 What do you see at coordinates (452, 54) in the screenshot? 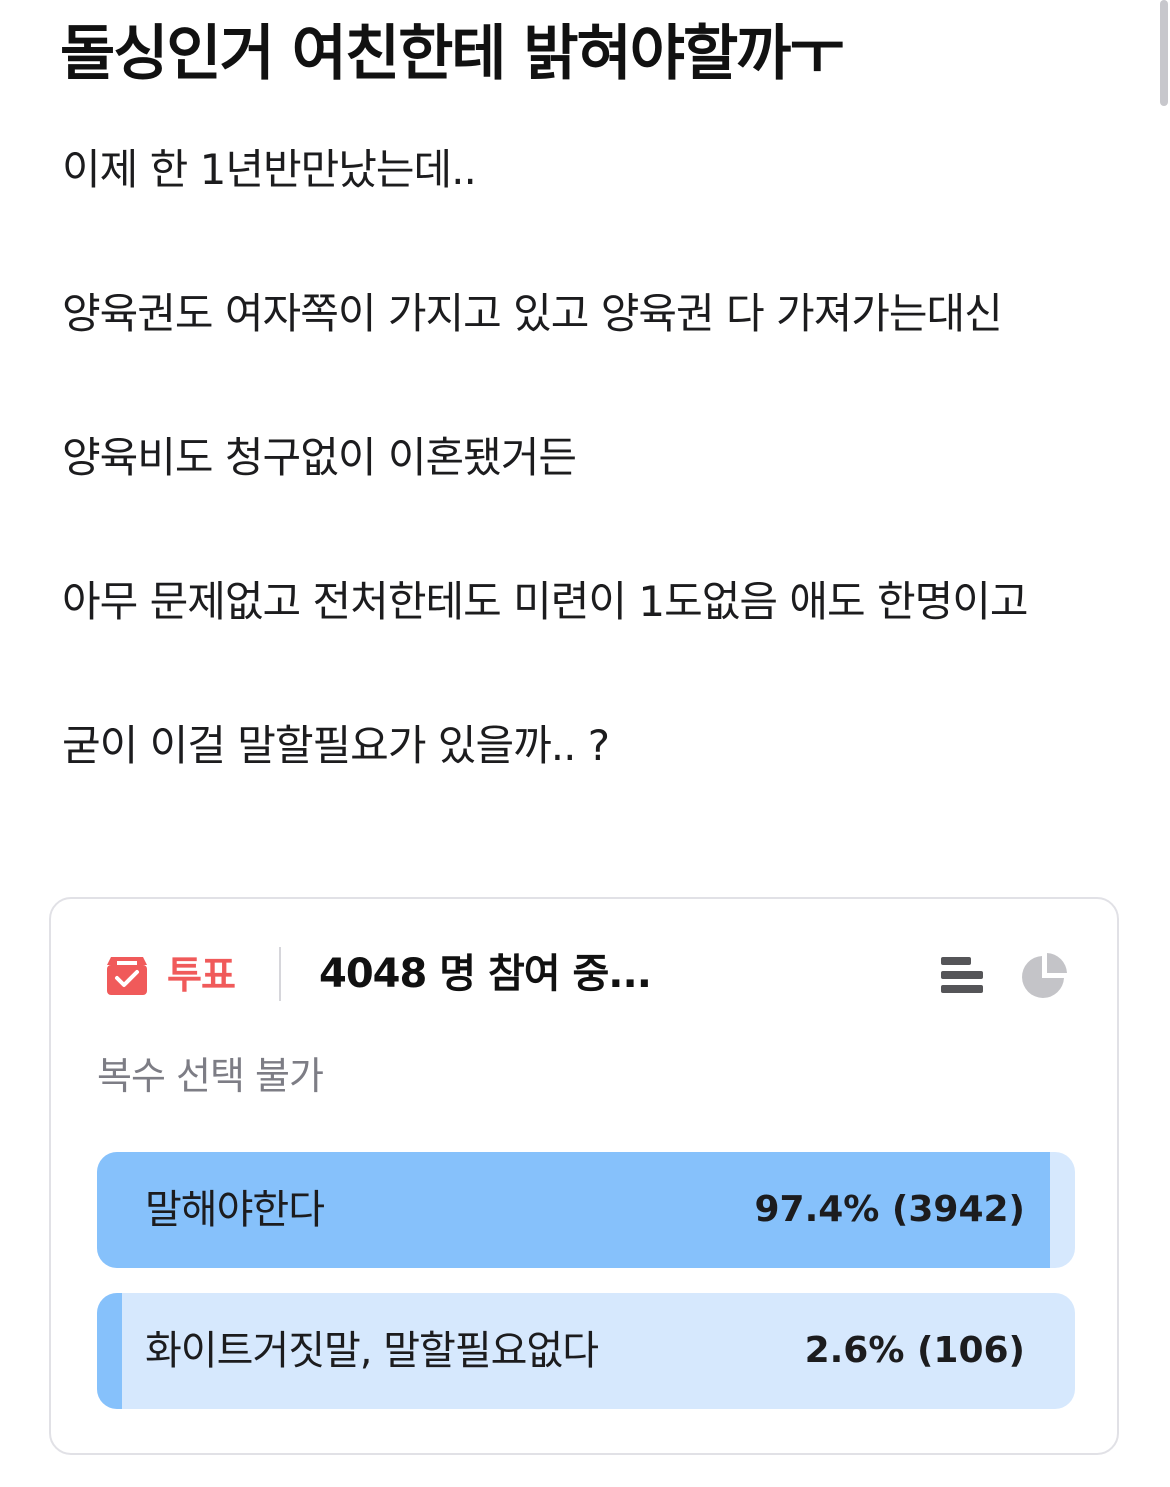
I see `post-title: 돌싱인거 여친한테 밝혀야할까ㅜ` at bounding box center [452, 54].